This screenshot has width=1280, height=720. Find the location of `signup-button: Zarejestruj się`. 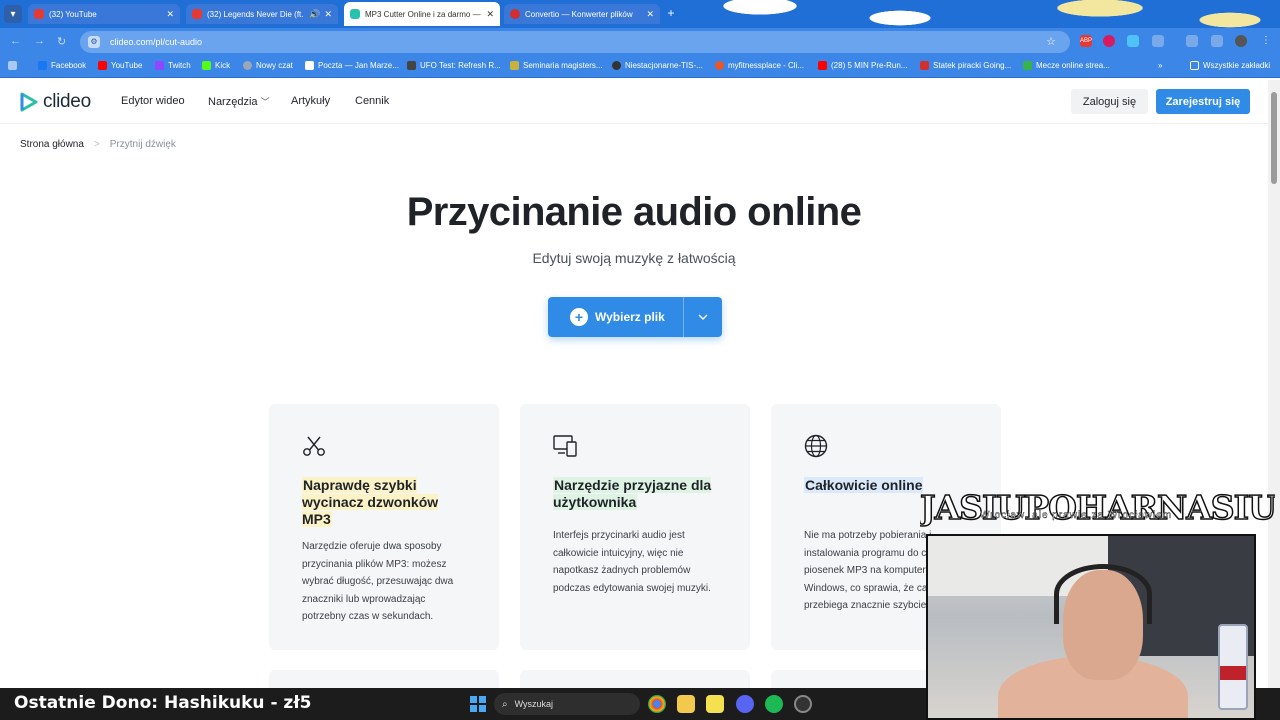

signup-button: Zarejestruj się is located at coordinates (1203, 101).